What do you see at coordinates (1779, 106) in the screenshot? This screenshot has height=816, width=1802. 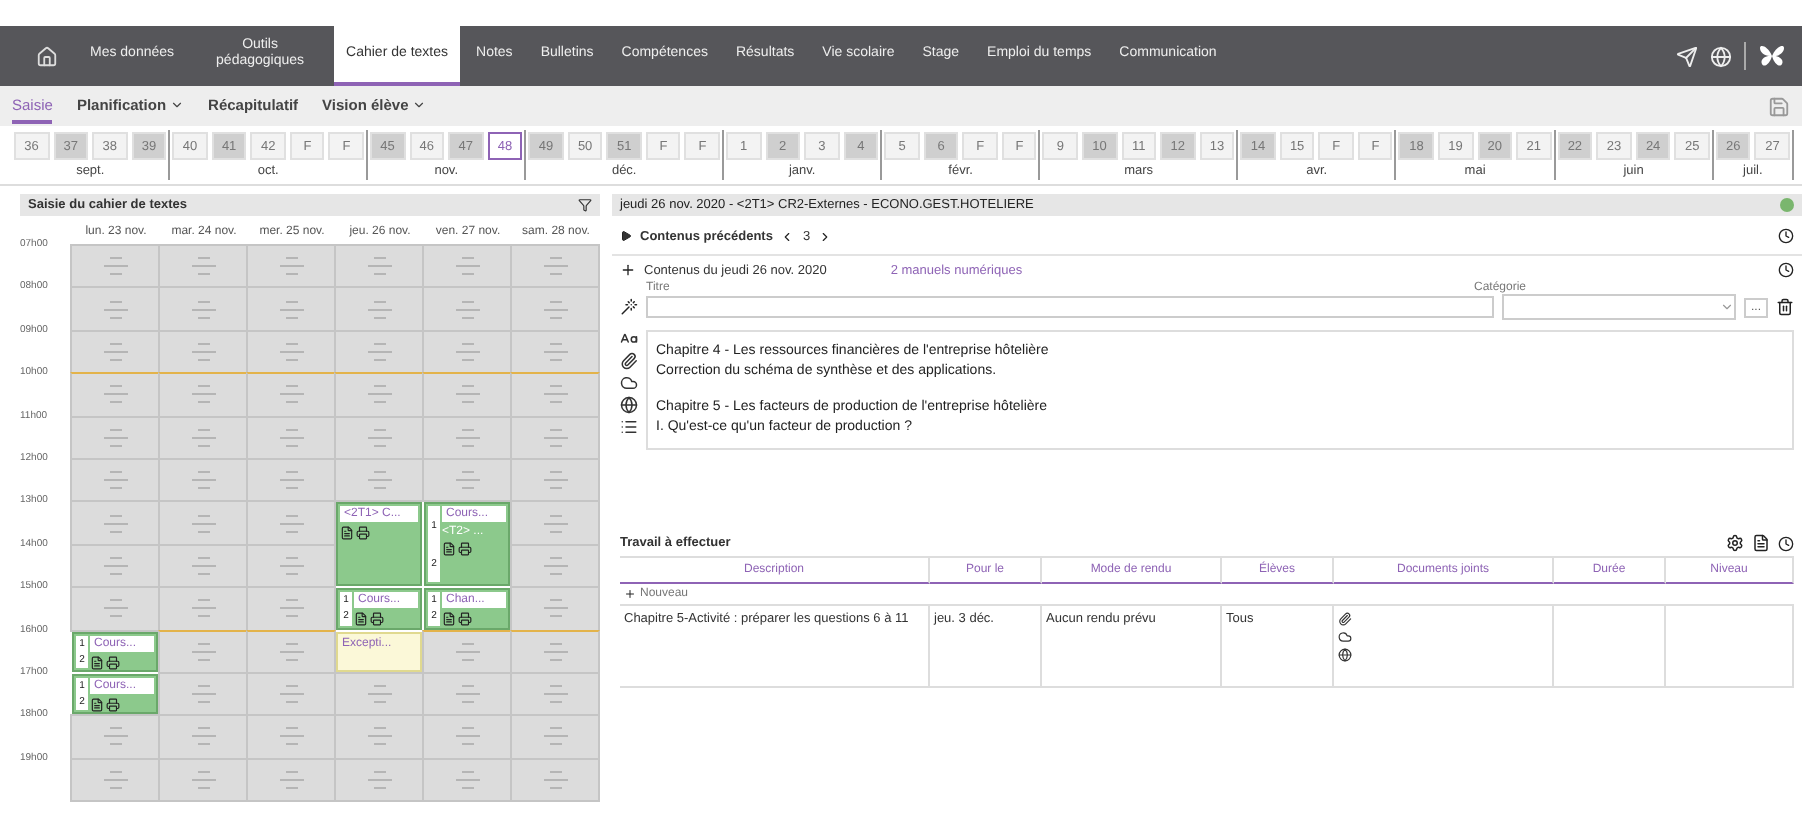 I see `save-icon` at bounding box center [1779, 106].